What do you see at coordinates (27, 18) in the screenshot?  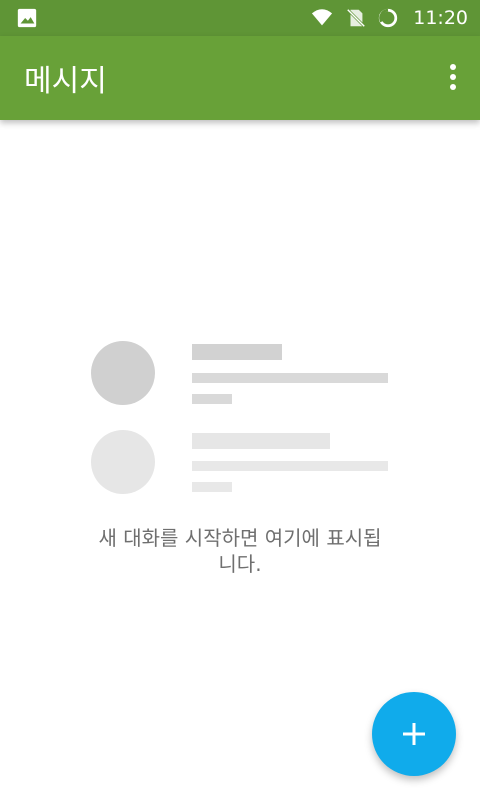 I see `image-icon` at bounding box center [27, 18].